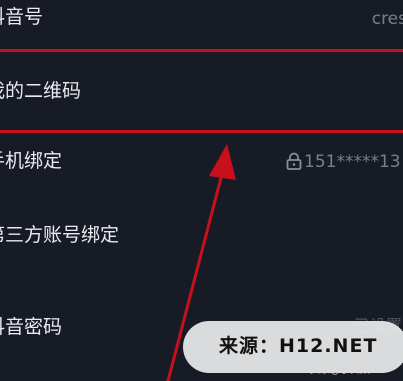  I want to click on source-watermark: 来源：H12.NET, so click(293, 347).